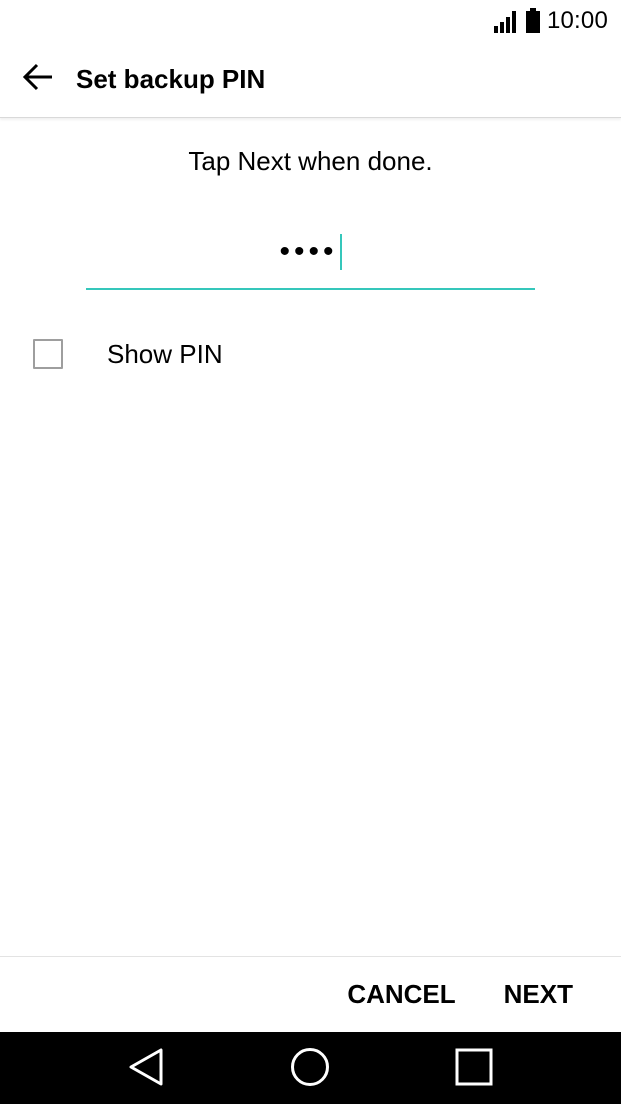 This screenshot has width=621, height=1104. What do you see at coordinates (310, 161) in the screenshot?
I see `instruction-text: Tap Next when done.` at bounding box center [310, 161].